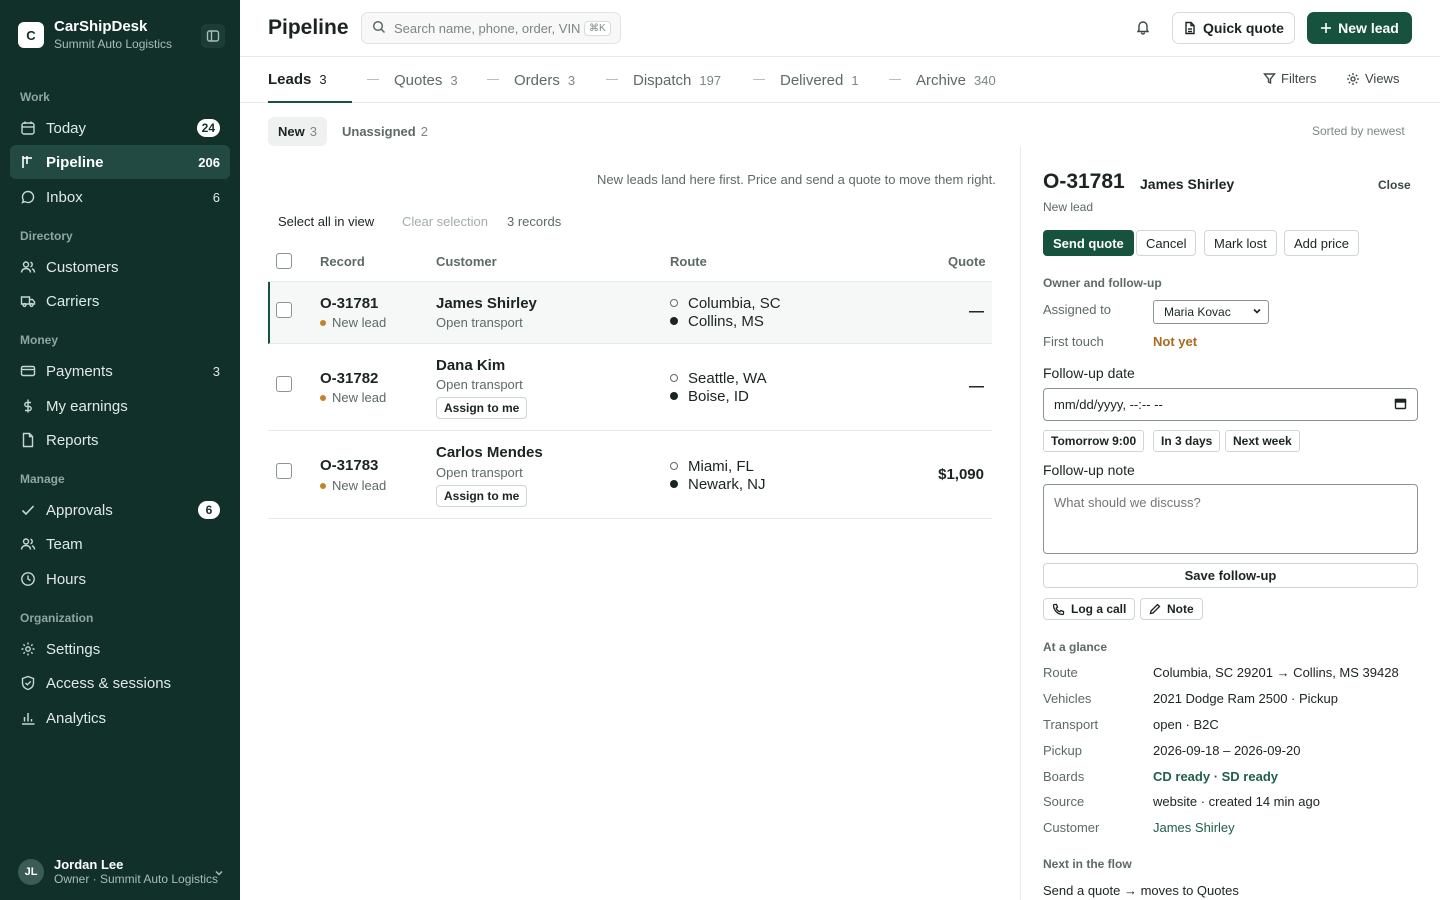  Describe the element at coordinates (120, 440) in the screenshot. I see `sidebar-item-reports: Reports` at that location.